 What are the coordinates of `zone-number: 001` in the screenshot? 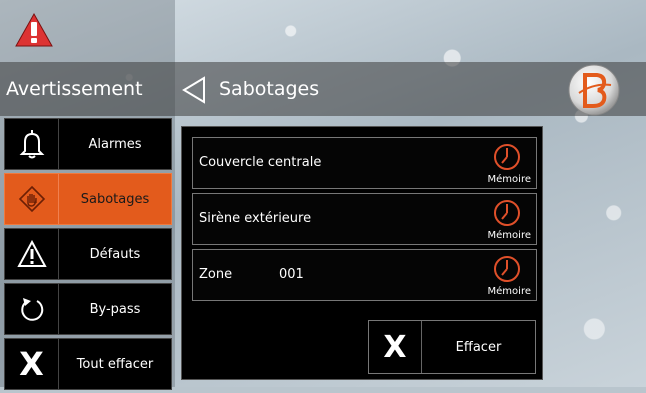 It's located at (291, 274).